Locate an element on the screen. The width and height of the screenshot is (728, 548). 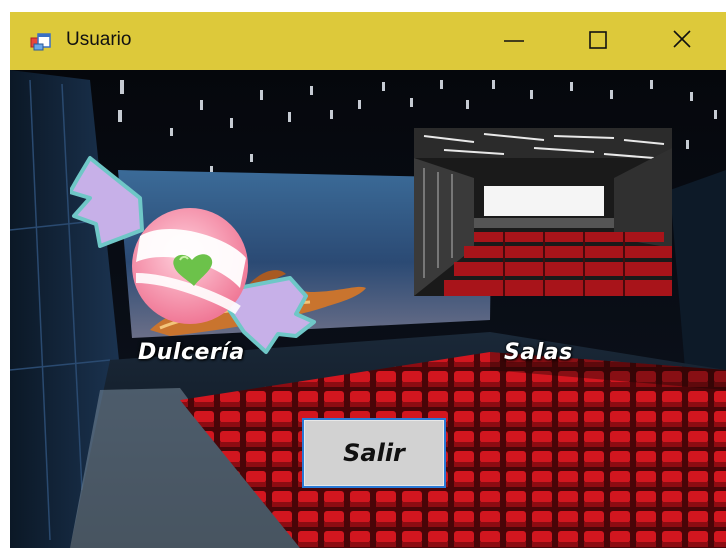
close-button is located at coordinates (682, 40).